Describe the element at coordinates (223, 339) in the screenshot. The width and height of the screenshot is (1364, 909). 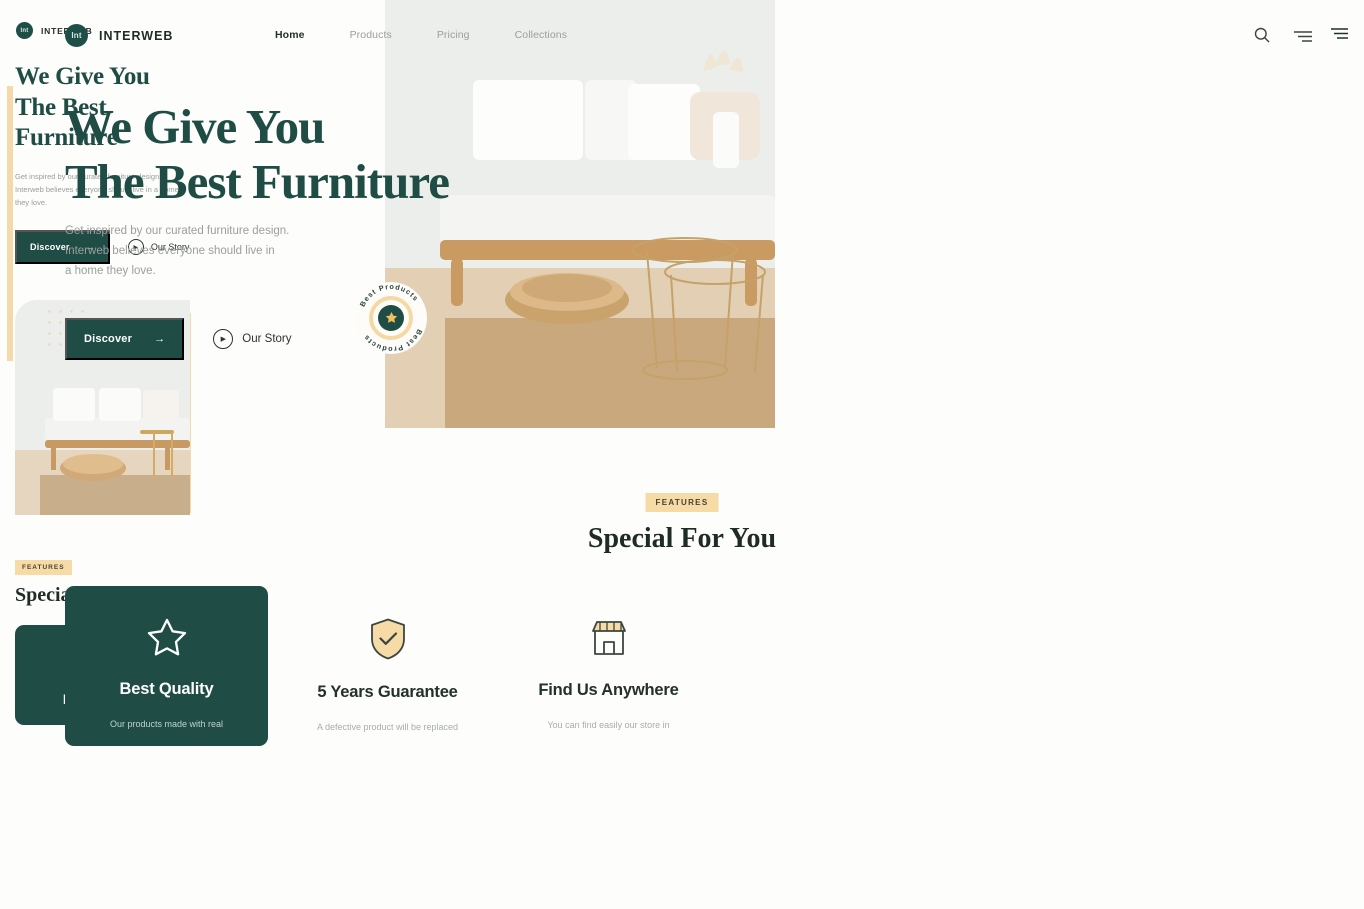
I see `play-icon: ▶` at that location.